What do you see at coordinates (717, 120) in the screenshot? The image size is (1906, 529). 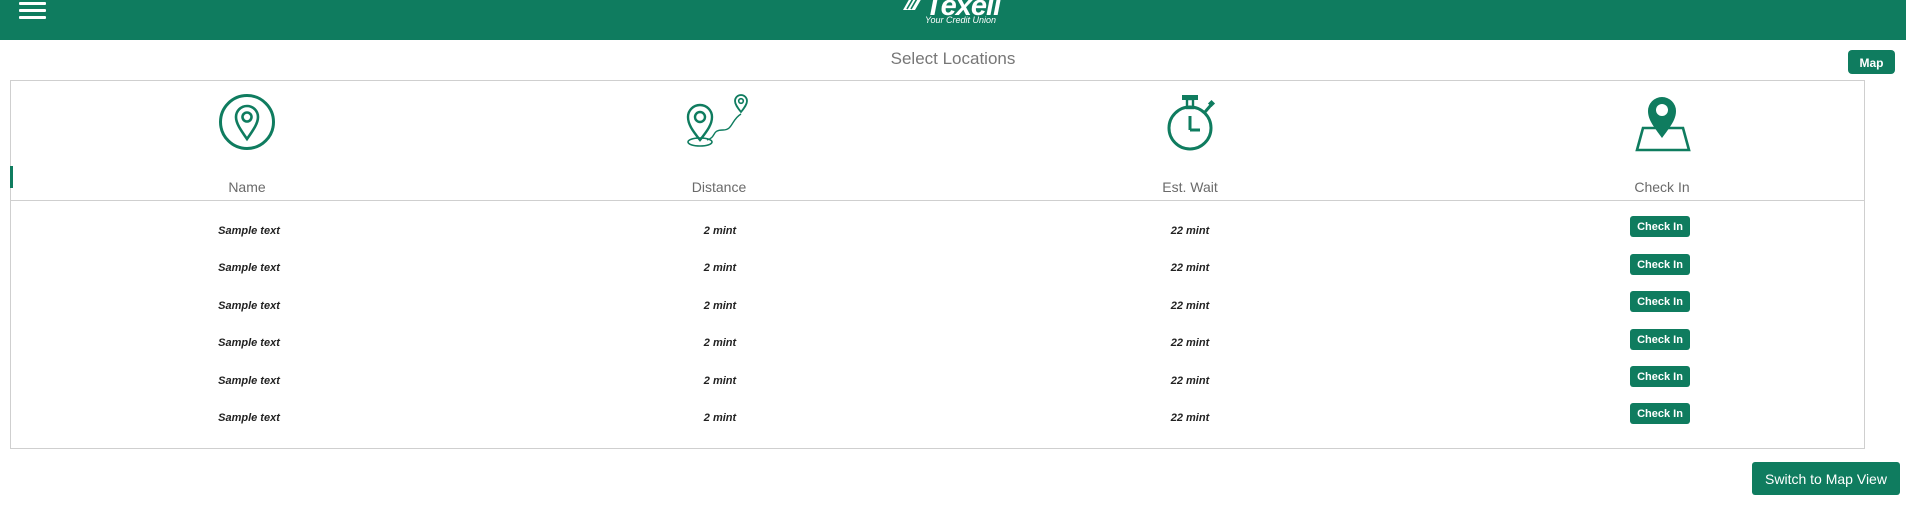 I see `route-pins-icon` at bounding box center [717, 120].